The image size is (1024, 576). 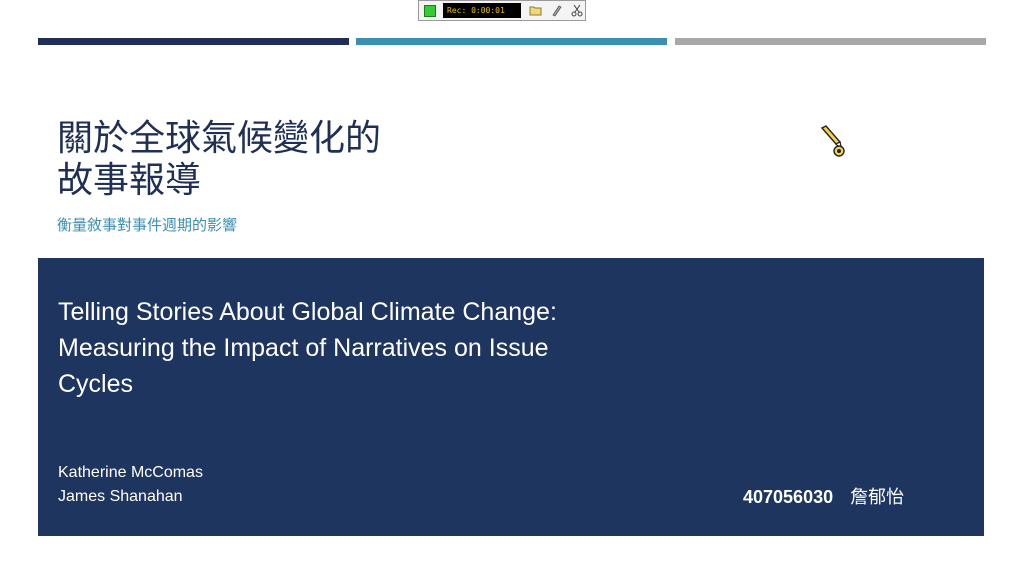 What do you see at coordinates (193, 41) in the screenshot?
I see `accent-bar-navy` at bounding box center [193, 41].